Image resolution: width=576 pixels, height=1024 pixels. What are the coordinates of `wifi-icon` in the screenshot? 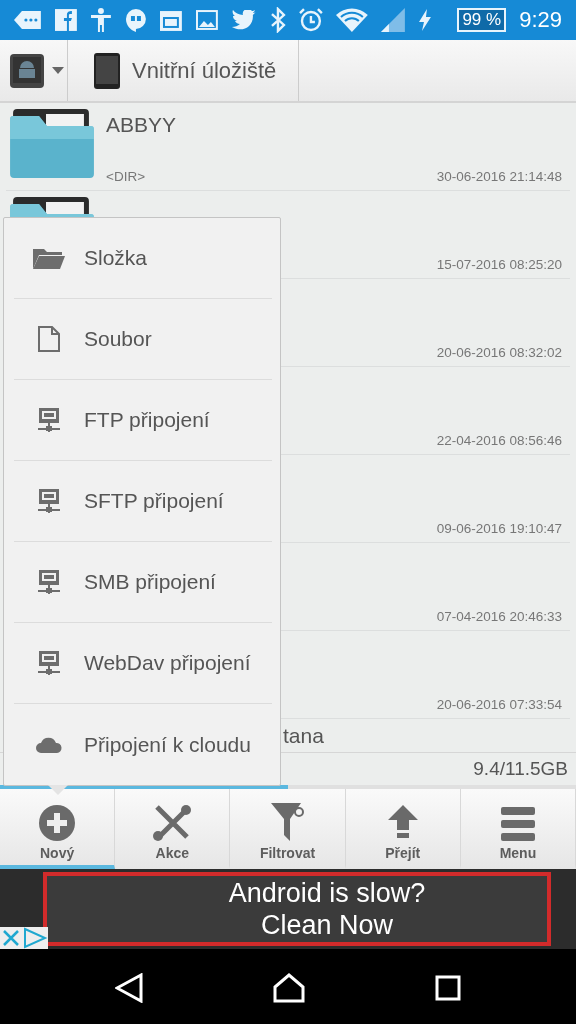 It's located at (351, 20).